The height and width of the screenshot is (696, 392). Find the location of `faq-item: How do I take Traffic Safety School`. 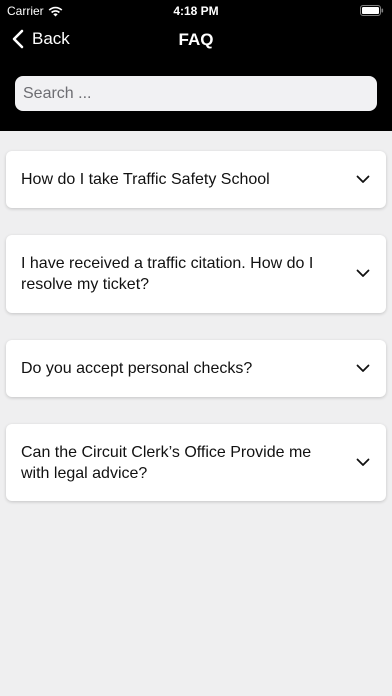

faq-item: How do I take Traffic Safety School is located at coordinates (196, 179).